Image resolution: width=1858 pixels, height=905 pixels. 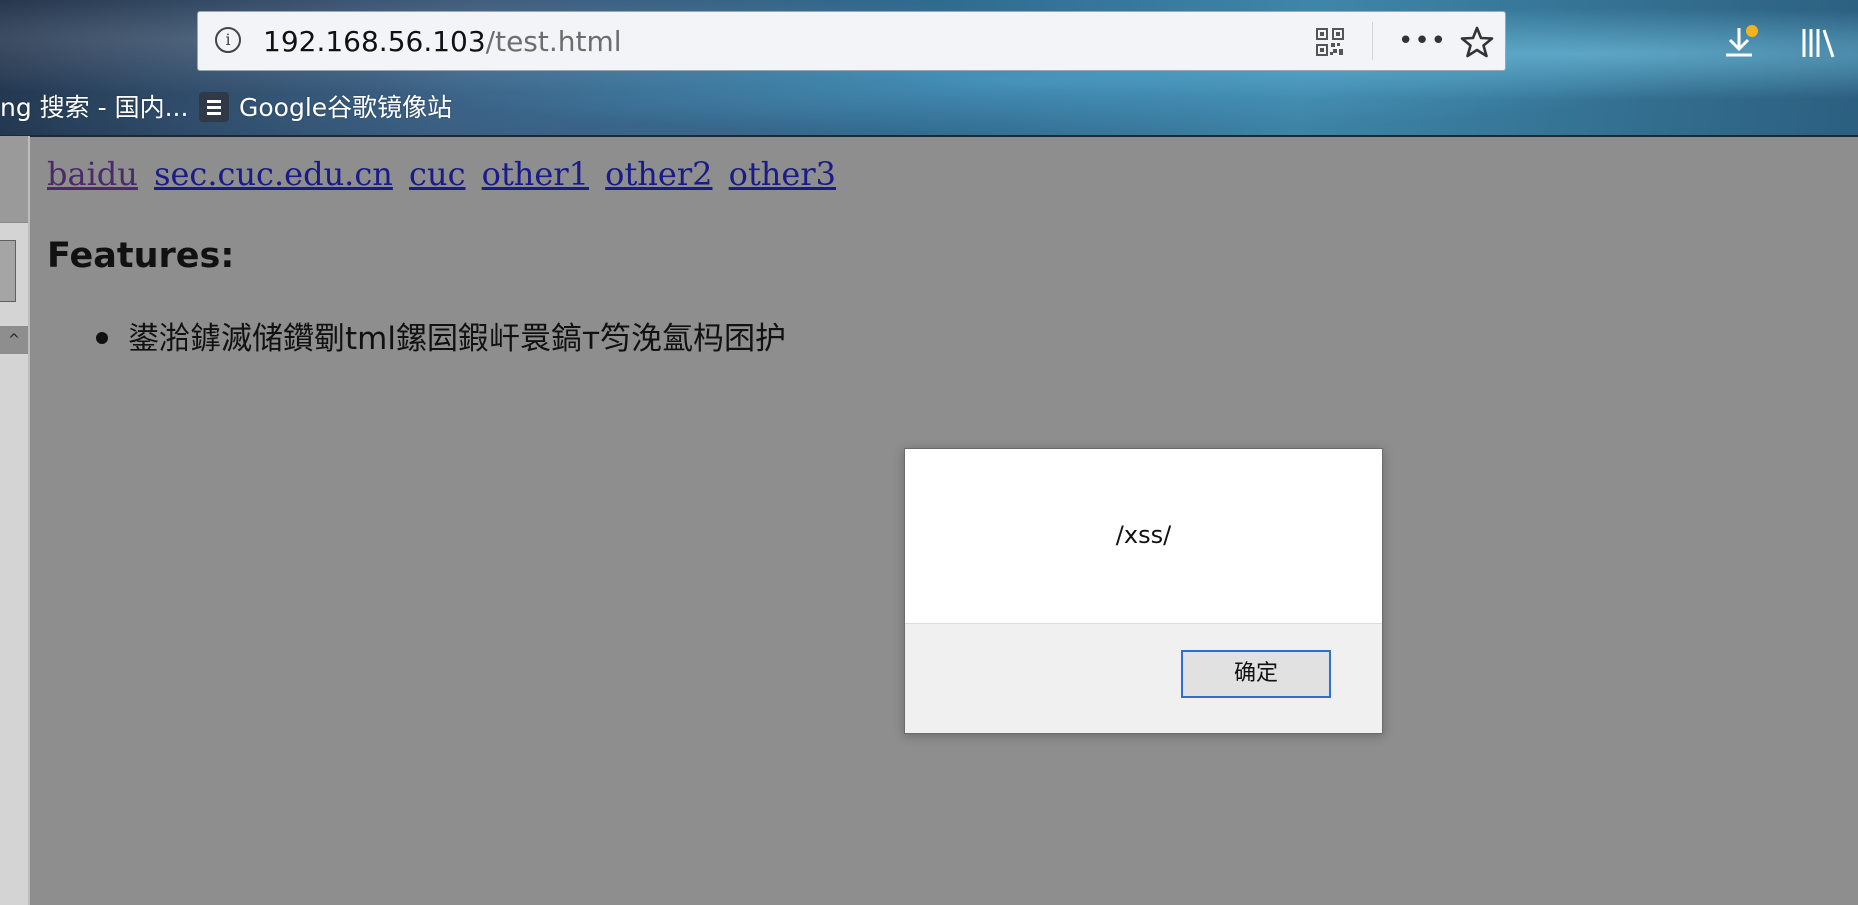 I want to click on more-icon: •••, so click(x=1422, y=41).